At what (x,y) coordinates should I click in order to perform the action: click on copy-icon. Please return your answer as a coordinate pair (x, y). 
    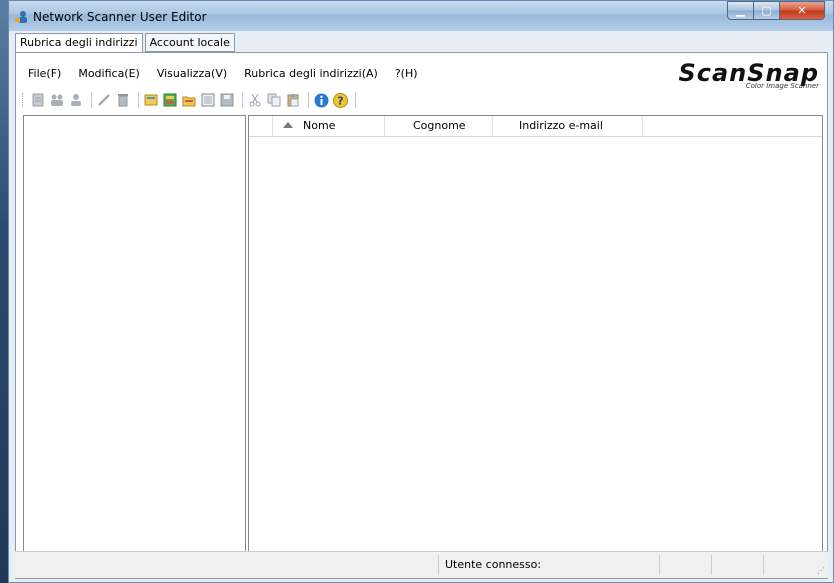
    Looking at the image, I should click on (274, 100).